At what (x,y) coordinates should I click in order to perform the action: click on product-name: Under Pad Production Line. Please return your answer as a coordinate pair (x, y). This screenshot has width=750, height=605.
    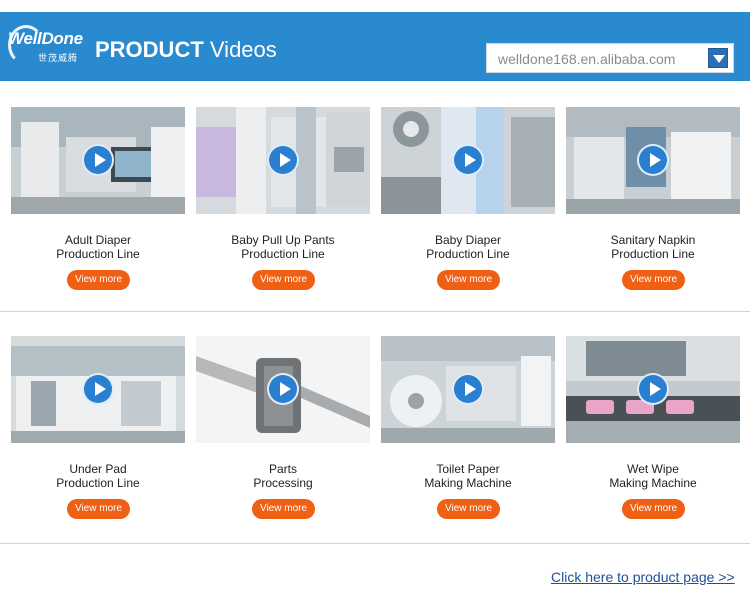
    Looking at the image, I should click on (98, 476).